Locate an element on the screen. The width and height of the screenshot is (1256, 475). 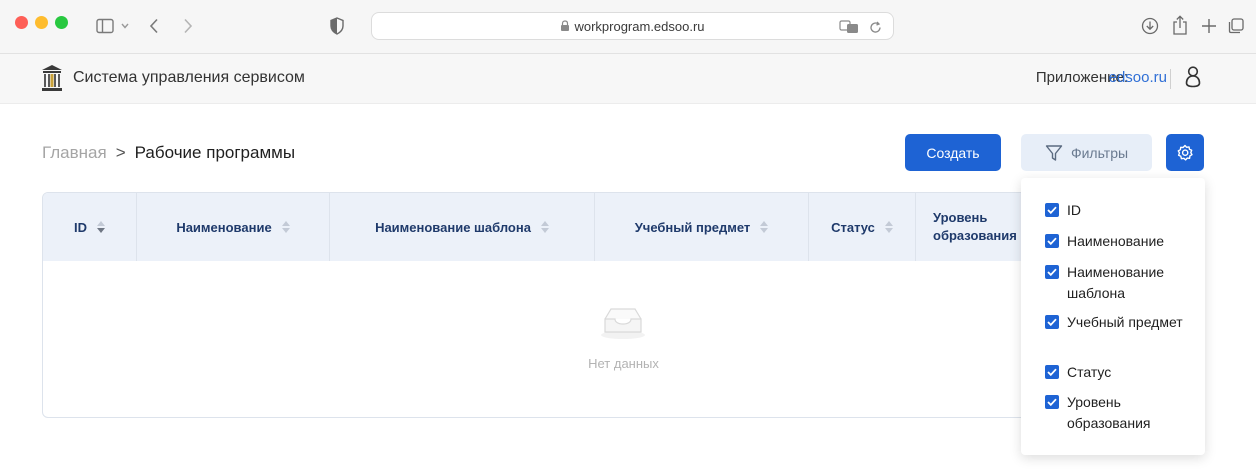
user-menu-button is located at coordinates (1194, 78).